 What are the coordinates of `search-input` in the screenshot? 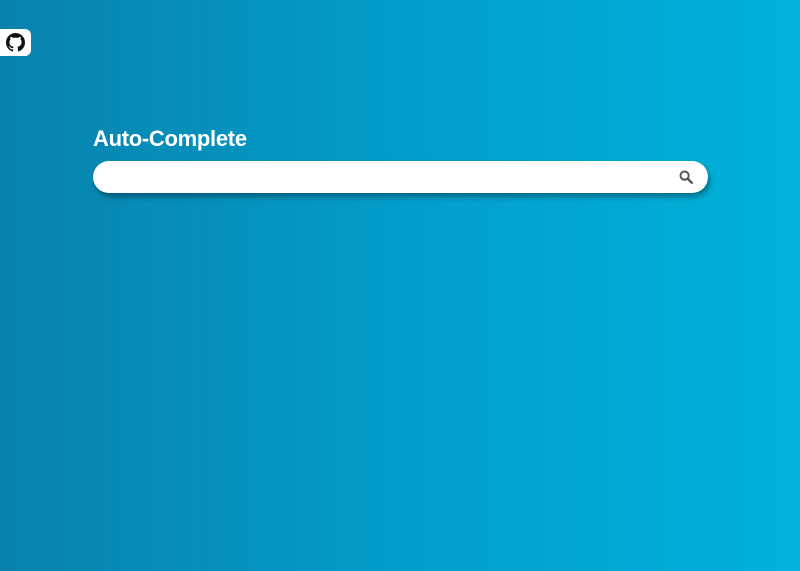 It's located at (378, 177).